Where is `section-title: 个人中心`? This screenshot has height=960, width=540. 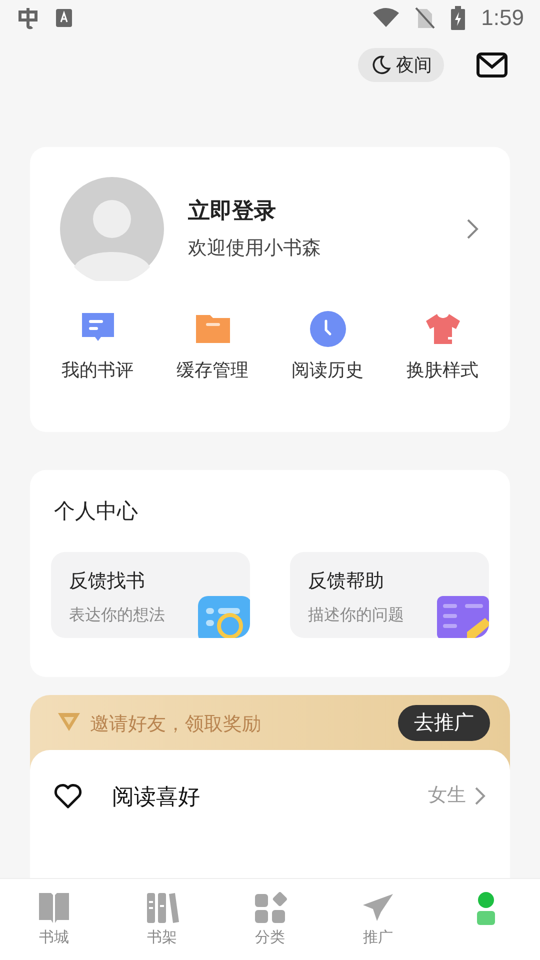
section-title: 个人中心 is located at coordinates (96, 512).